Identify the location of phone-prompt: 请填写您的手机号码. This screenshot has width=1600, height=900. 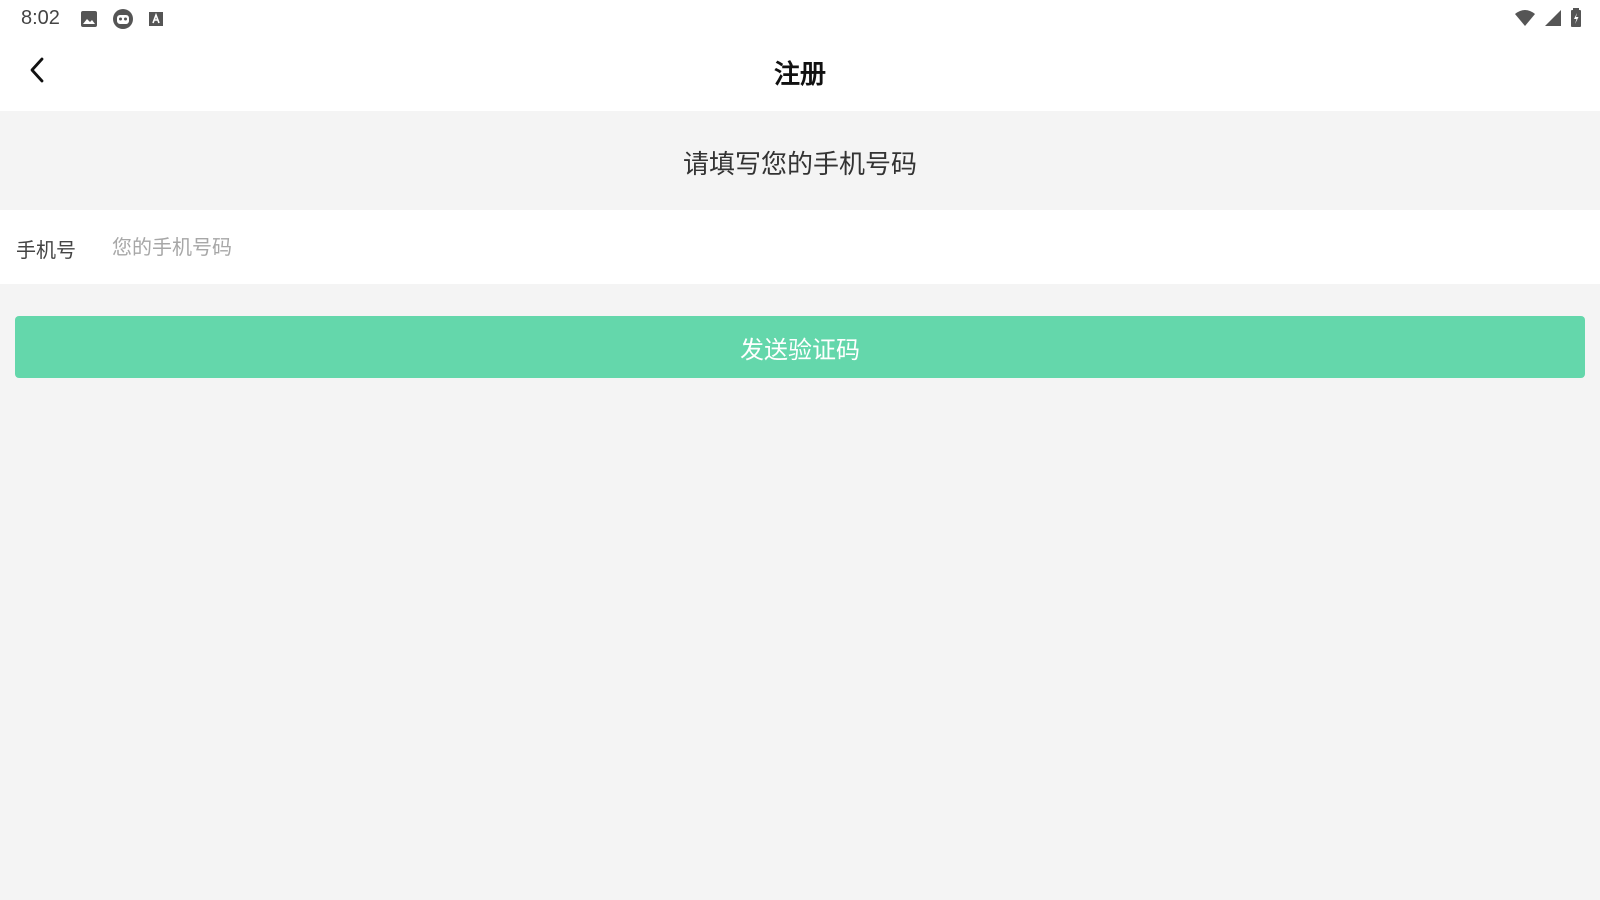
(799, 165).